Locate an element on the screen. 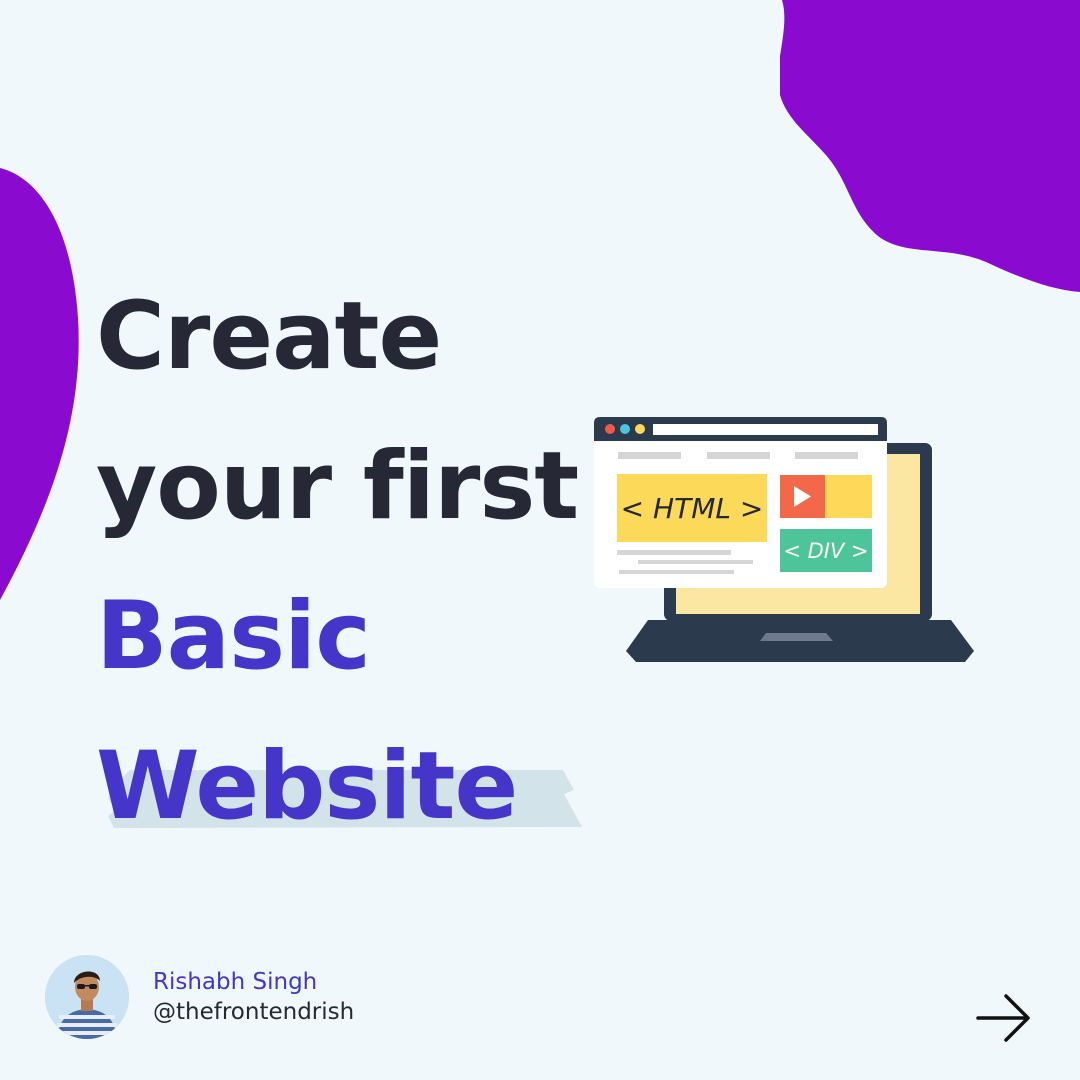  decorative-blob-left is located at coordinates (39, 384).